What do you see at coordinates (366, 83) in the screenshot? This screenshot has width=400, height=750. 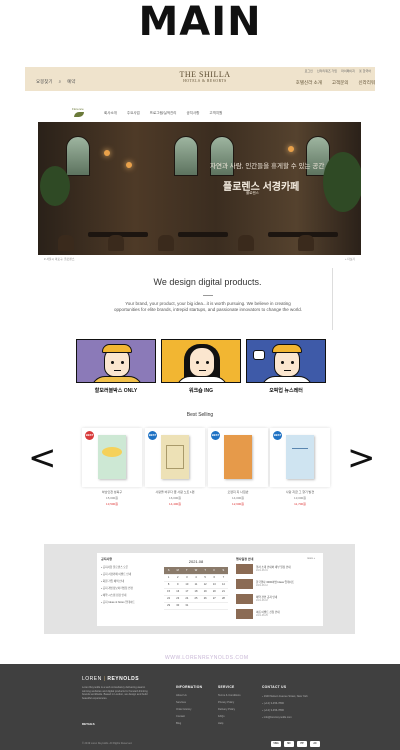 I see `nav-rewards: 신라리워` at bounding box center [366, 83].